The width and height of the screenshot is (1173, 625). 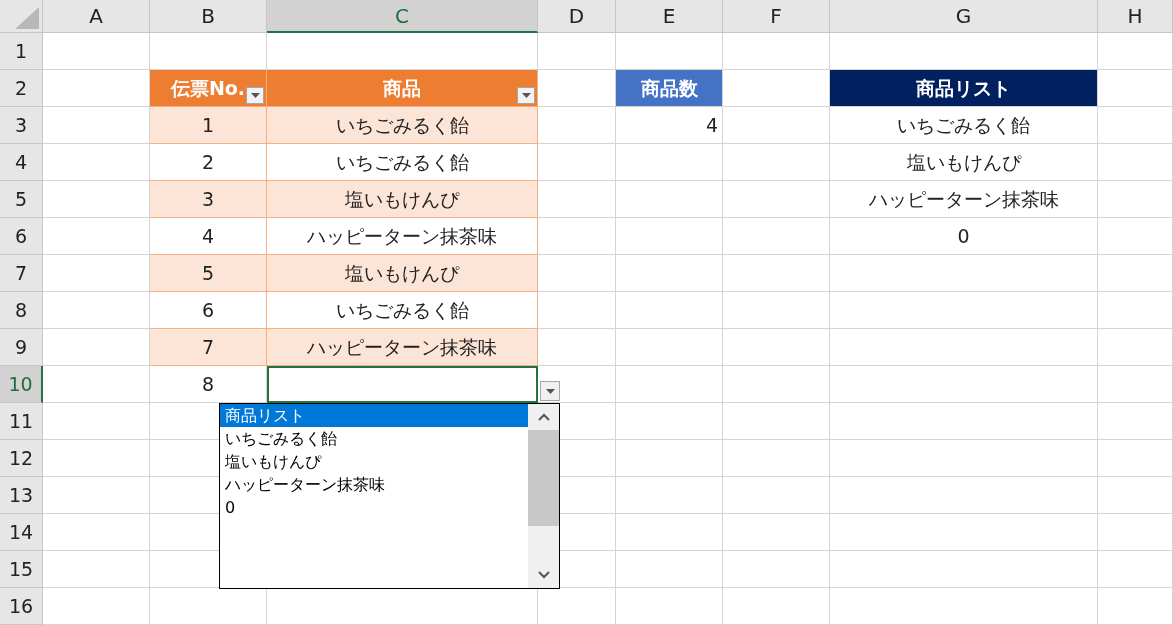 What do you see at coordinates (208, 16) in the screenshot?
I see `column-header: B` at bounding box center [208, 16].